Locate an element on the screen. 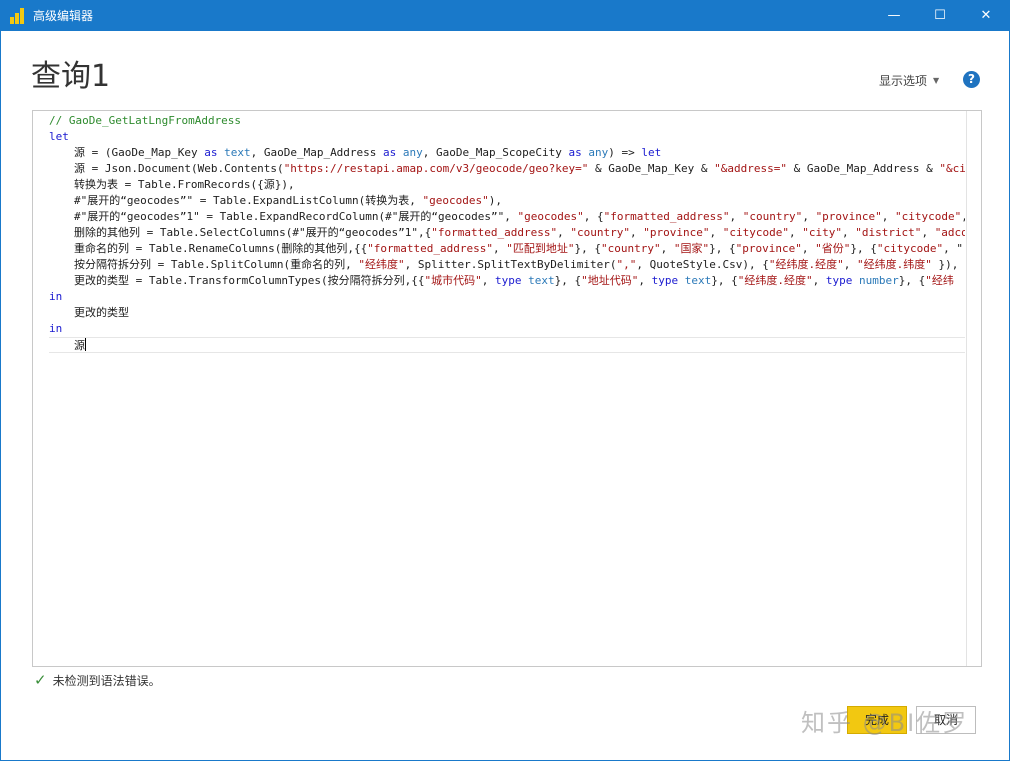 Image resolution: width=1010 pixels, height=761 pixels. help-icon: ? is located at coordinates (971, 79).